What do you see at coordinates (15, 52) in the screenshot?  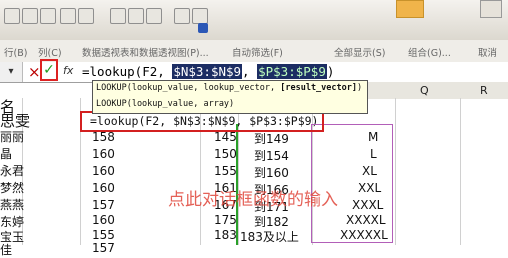 I see `insert-row-button: 行(B)` at bounding box center [15, 52].